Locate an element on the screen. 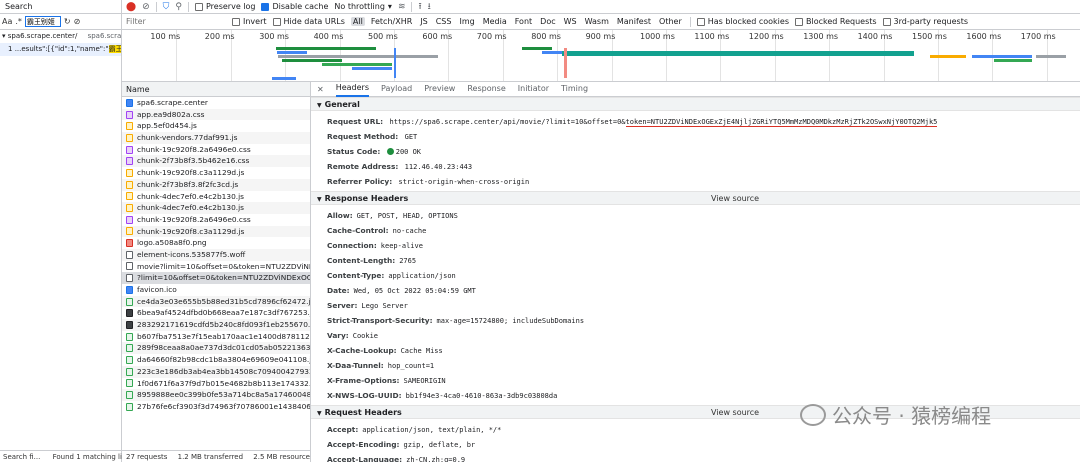  type-filter-js: JS is located at coordinates (423, 21).